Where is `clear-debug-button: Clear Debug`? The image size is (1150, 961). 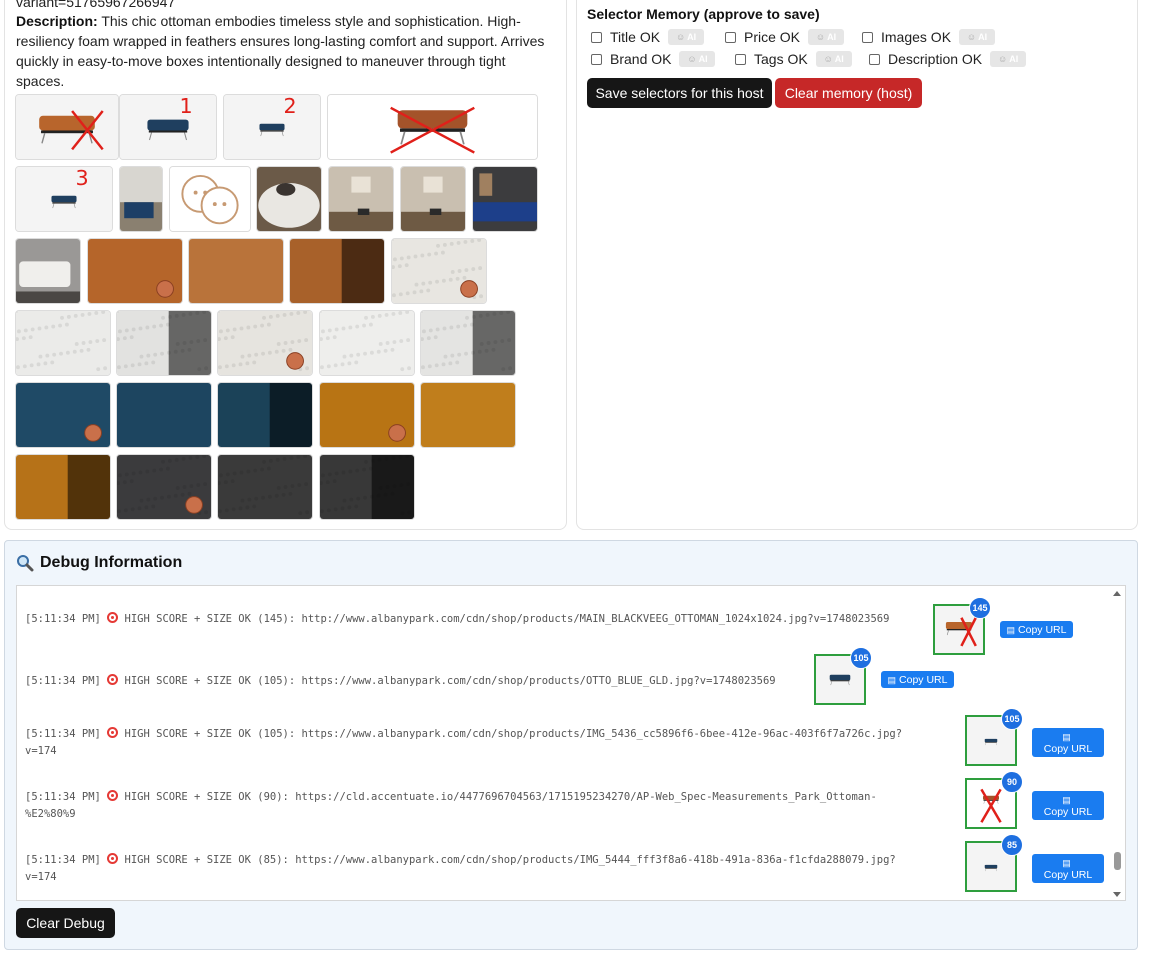 clear-debug-button: Clear Debug is located at coordinates (65, 923).